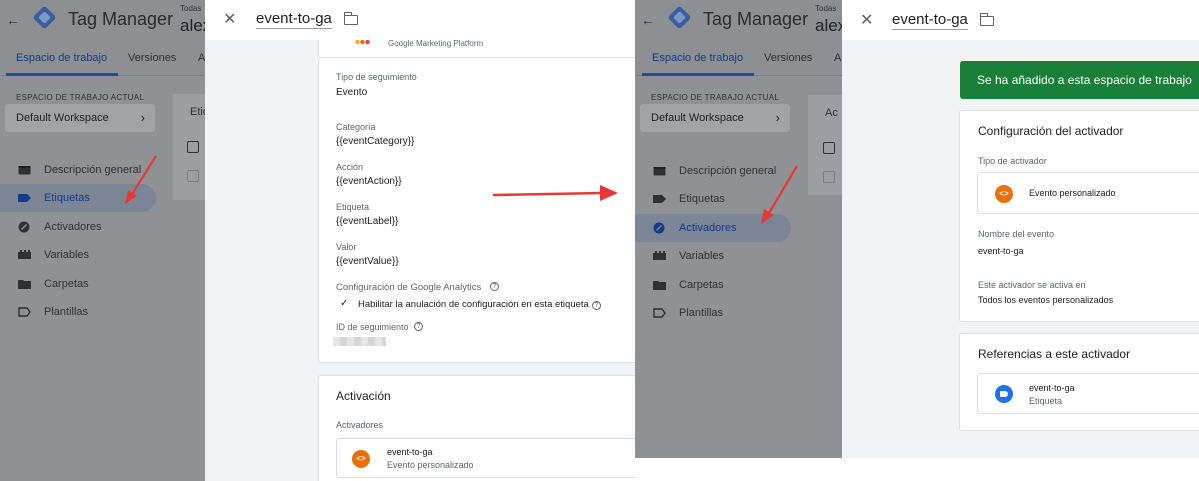 The height and width of the screenshot is (481, 1199). I want to click on success-toast: Se ha añadido a esta espacio de trabajo, so click(1079, 80).